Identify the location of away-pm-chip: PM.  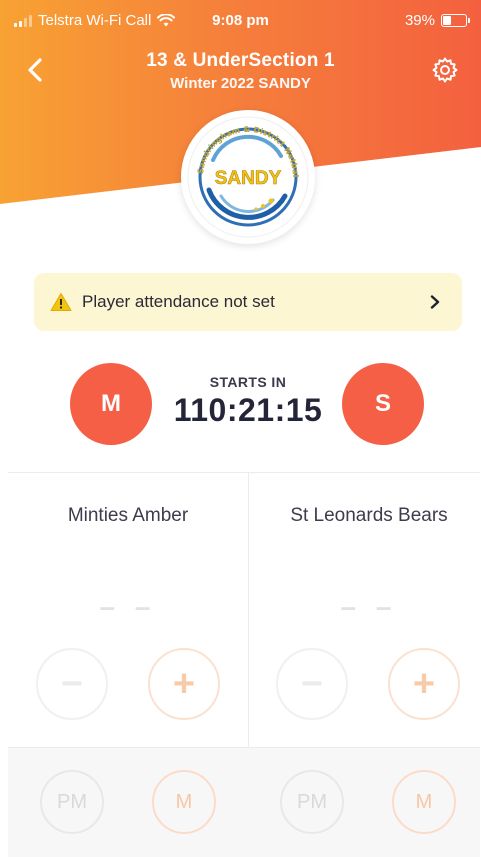
(312, 802).